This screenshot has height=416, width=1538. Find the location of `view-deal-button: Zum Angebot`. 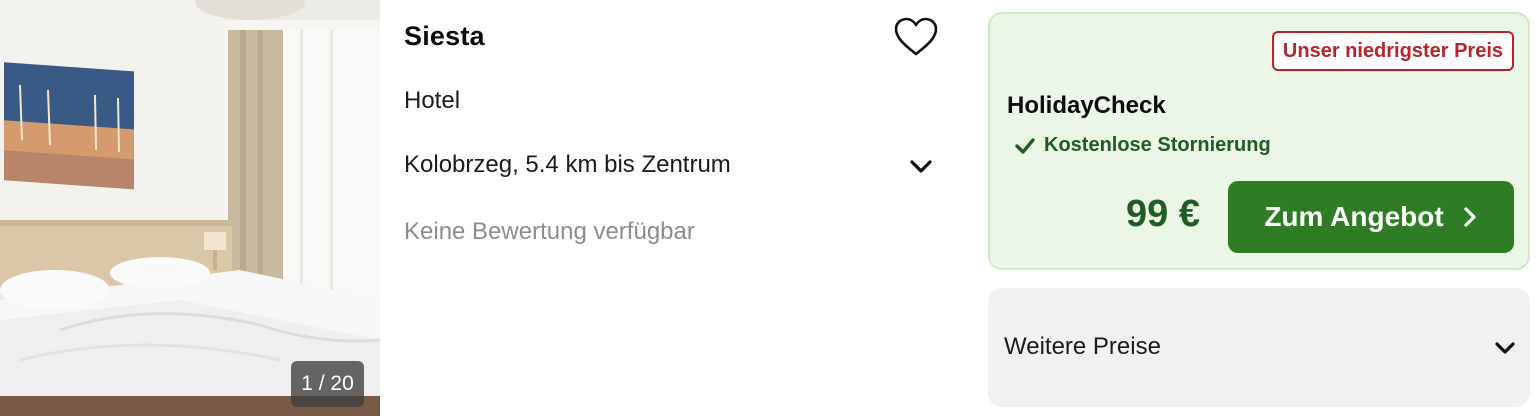

view-deal-button: Zum Angebot is located at coordinates (1371, 217).